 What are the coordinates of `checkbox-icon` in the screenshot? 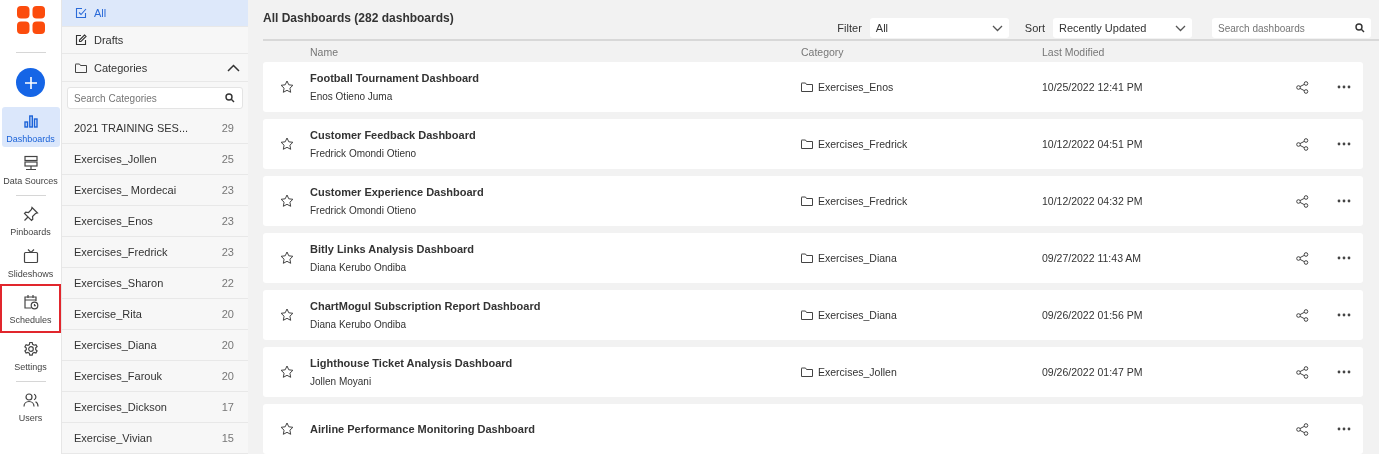 It's located at (81, 13).